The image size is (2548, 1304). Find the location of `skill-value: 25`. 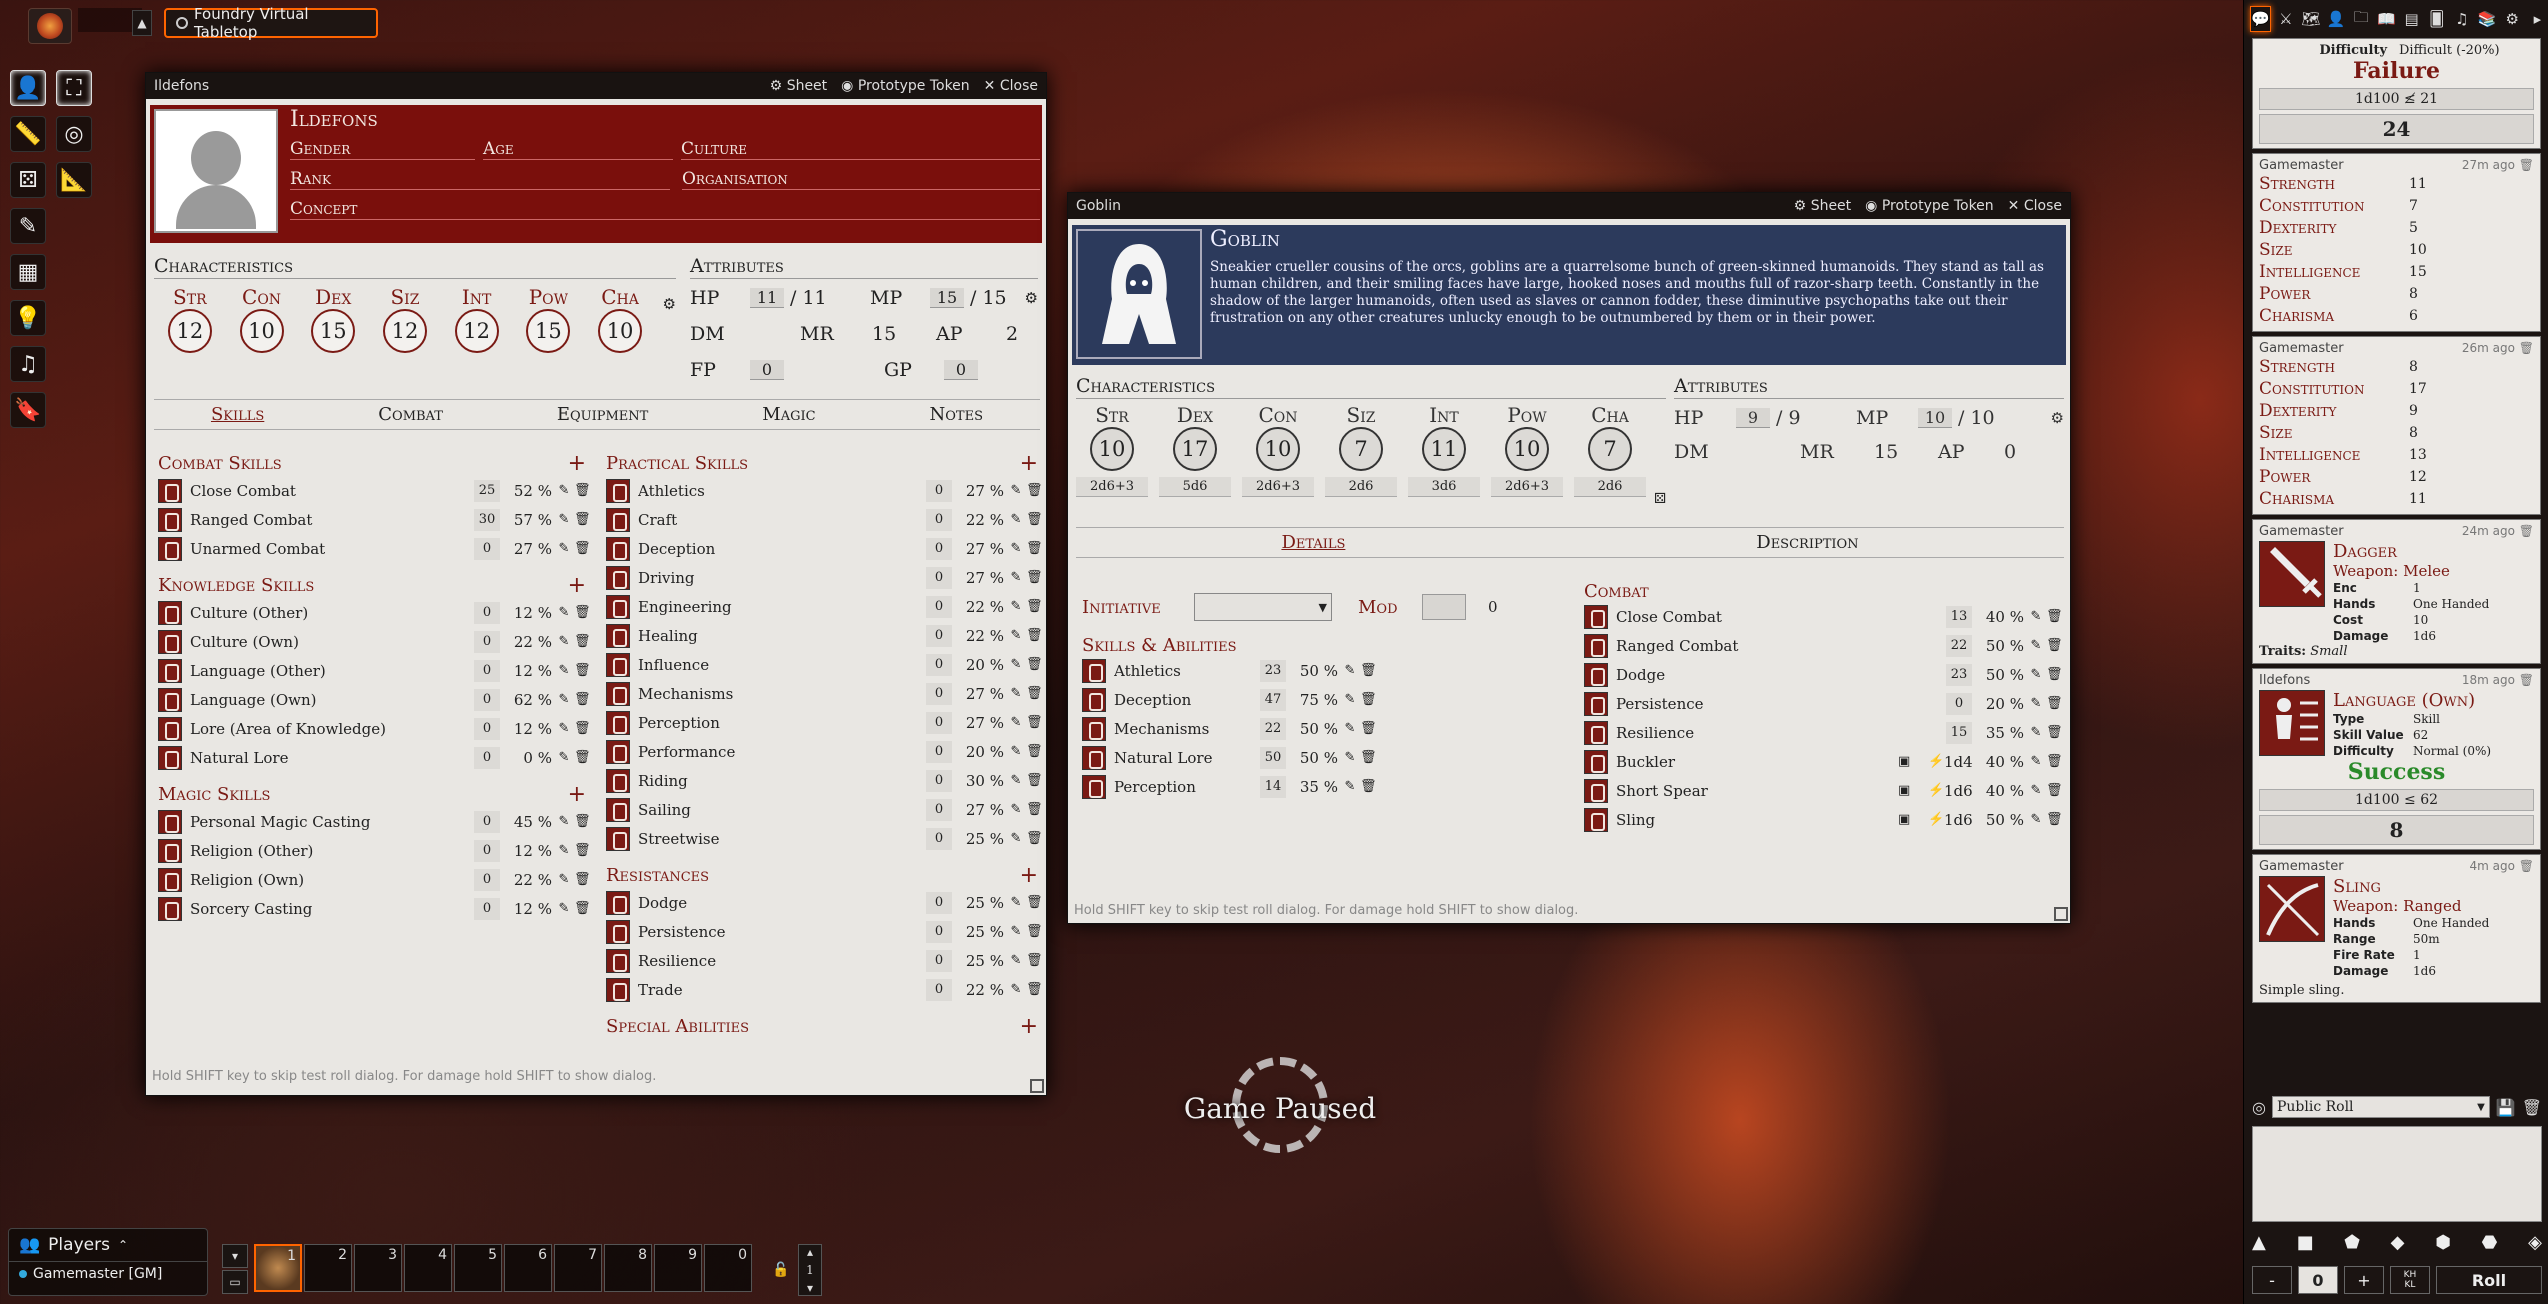

skill-value: 25 is located at coordinates (487, 490).